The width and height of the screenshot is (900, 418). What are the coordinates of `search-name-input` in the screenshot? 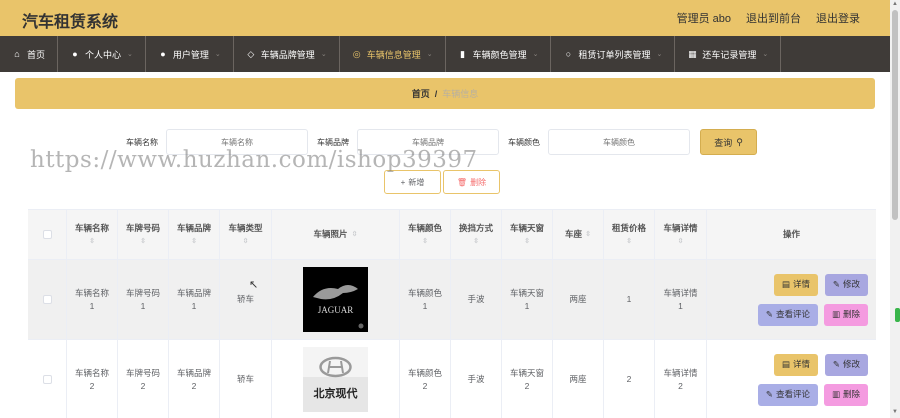 It's located at (237, 142).